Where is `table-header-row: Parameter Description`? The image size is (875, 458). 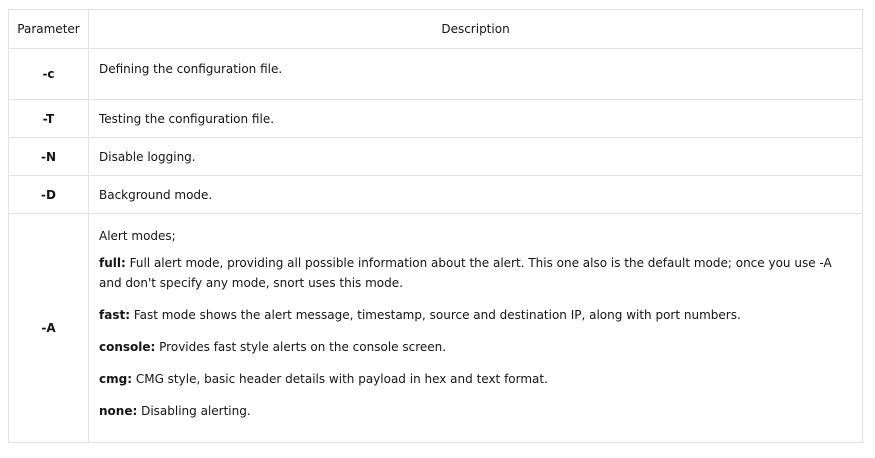
table-header-row: Parameter Description is located at coordinates (435, 29).